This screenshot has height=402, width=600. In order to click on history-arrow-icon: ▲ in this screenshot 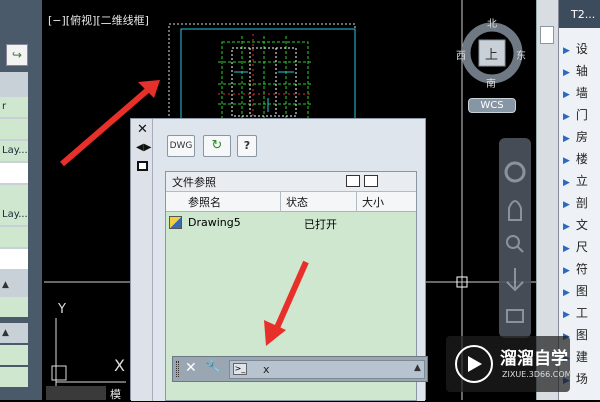, I will do `click(417, 368)`.